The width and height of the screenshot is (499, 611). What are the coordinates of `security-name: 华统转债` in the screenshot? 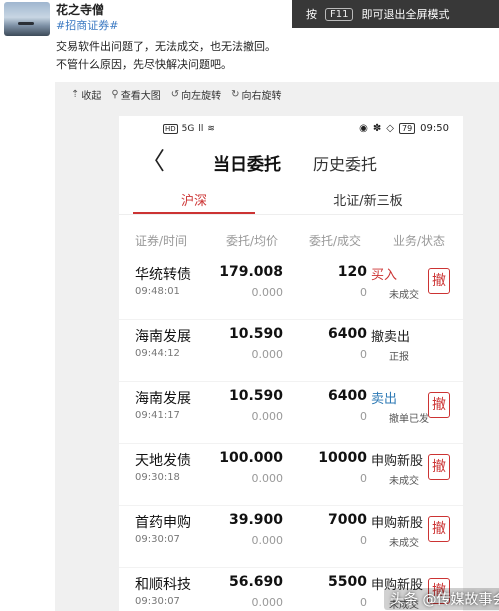 It's located at (163, 275).